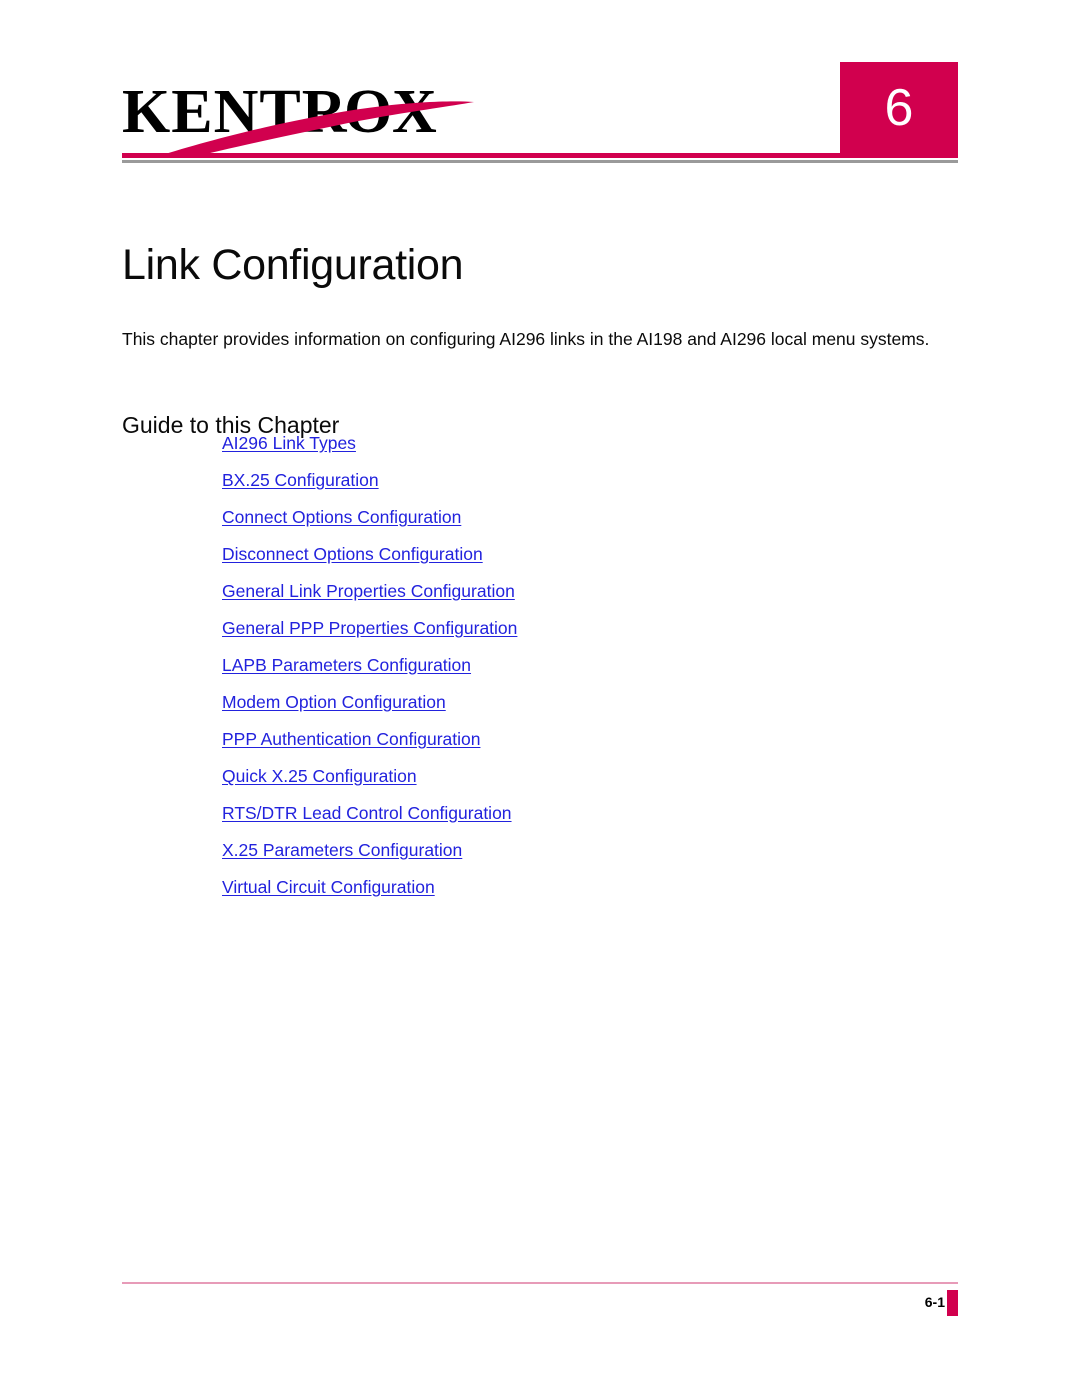 The width and height of the screenshot is (1080, 1397). Describe the element at coordinates (351, 739) in the screenshot. I see `toc-link-ppp-authentication-configuration: PPP Authentication Configuration` at that location.